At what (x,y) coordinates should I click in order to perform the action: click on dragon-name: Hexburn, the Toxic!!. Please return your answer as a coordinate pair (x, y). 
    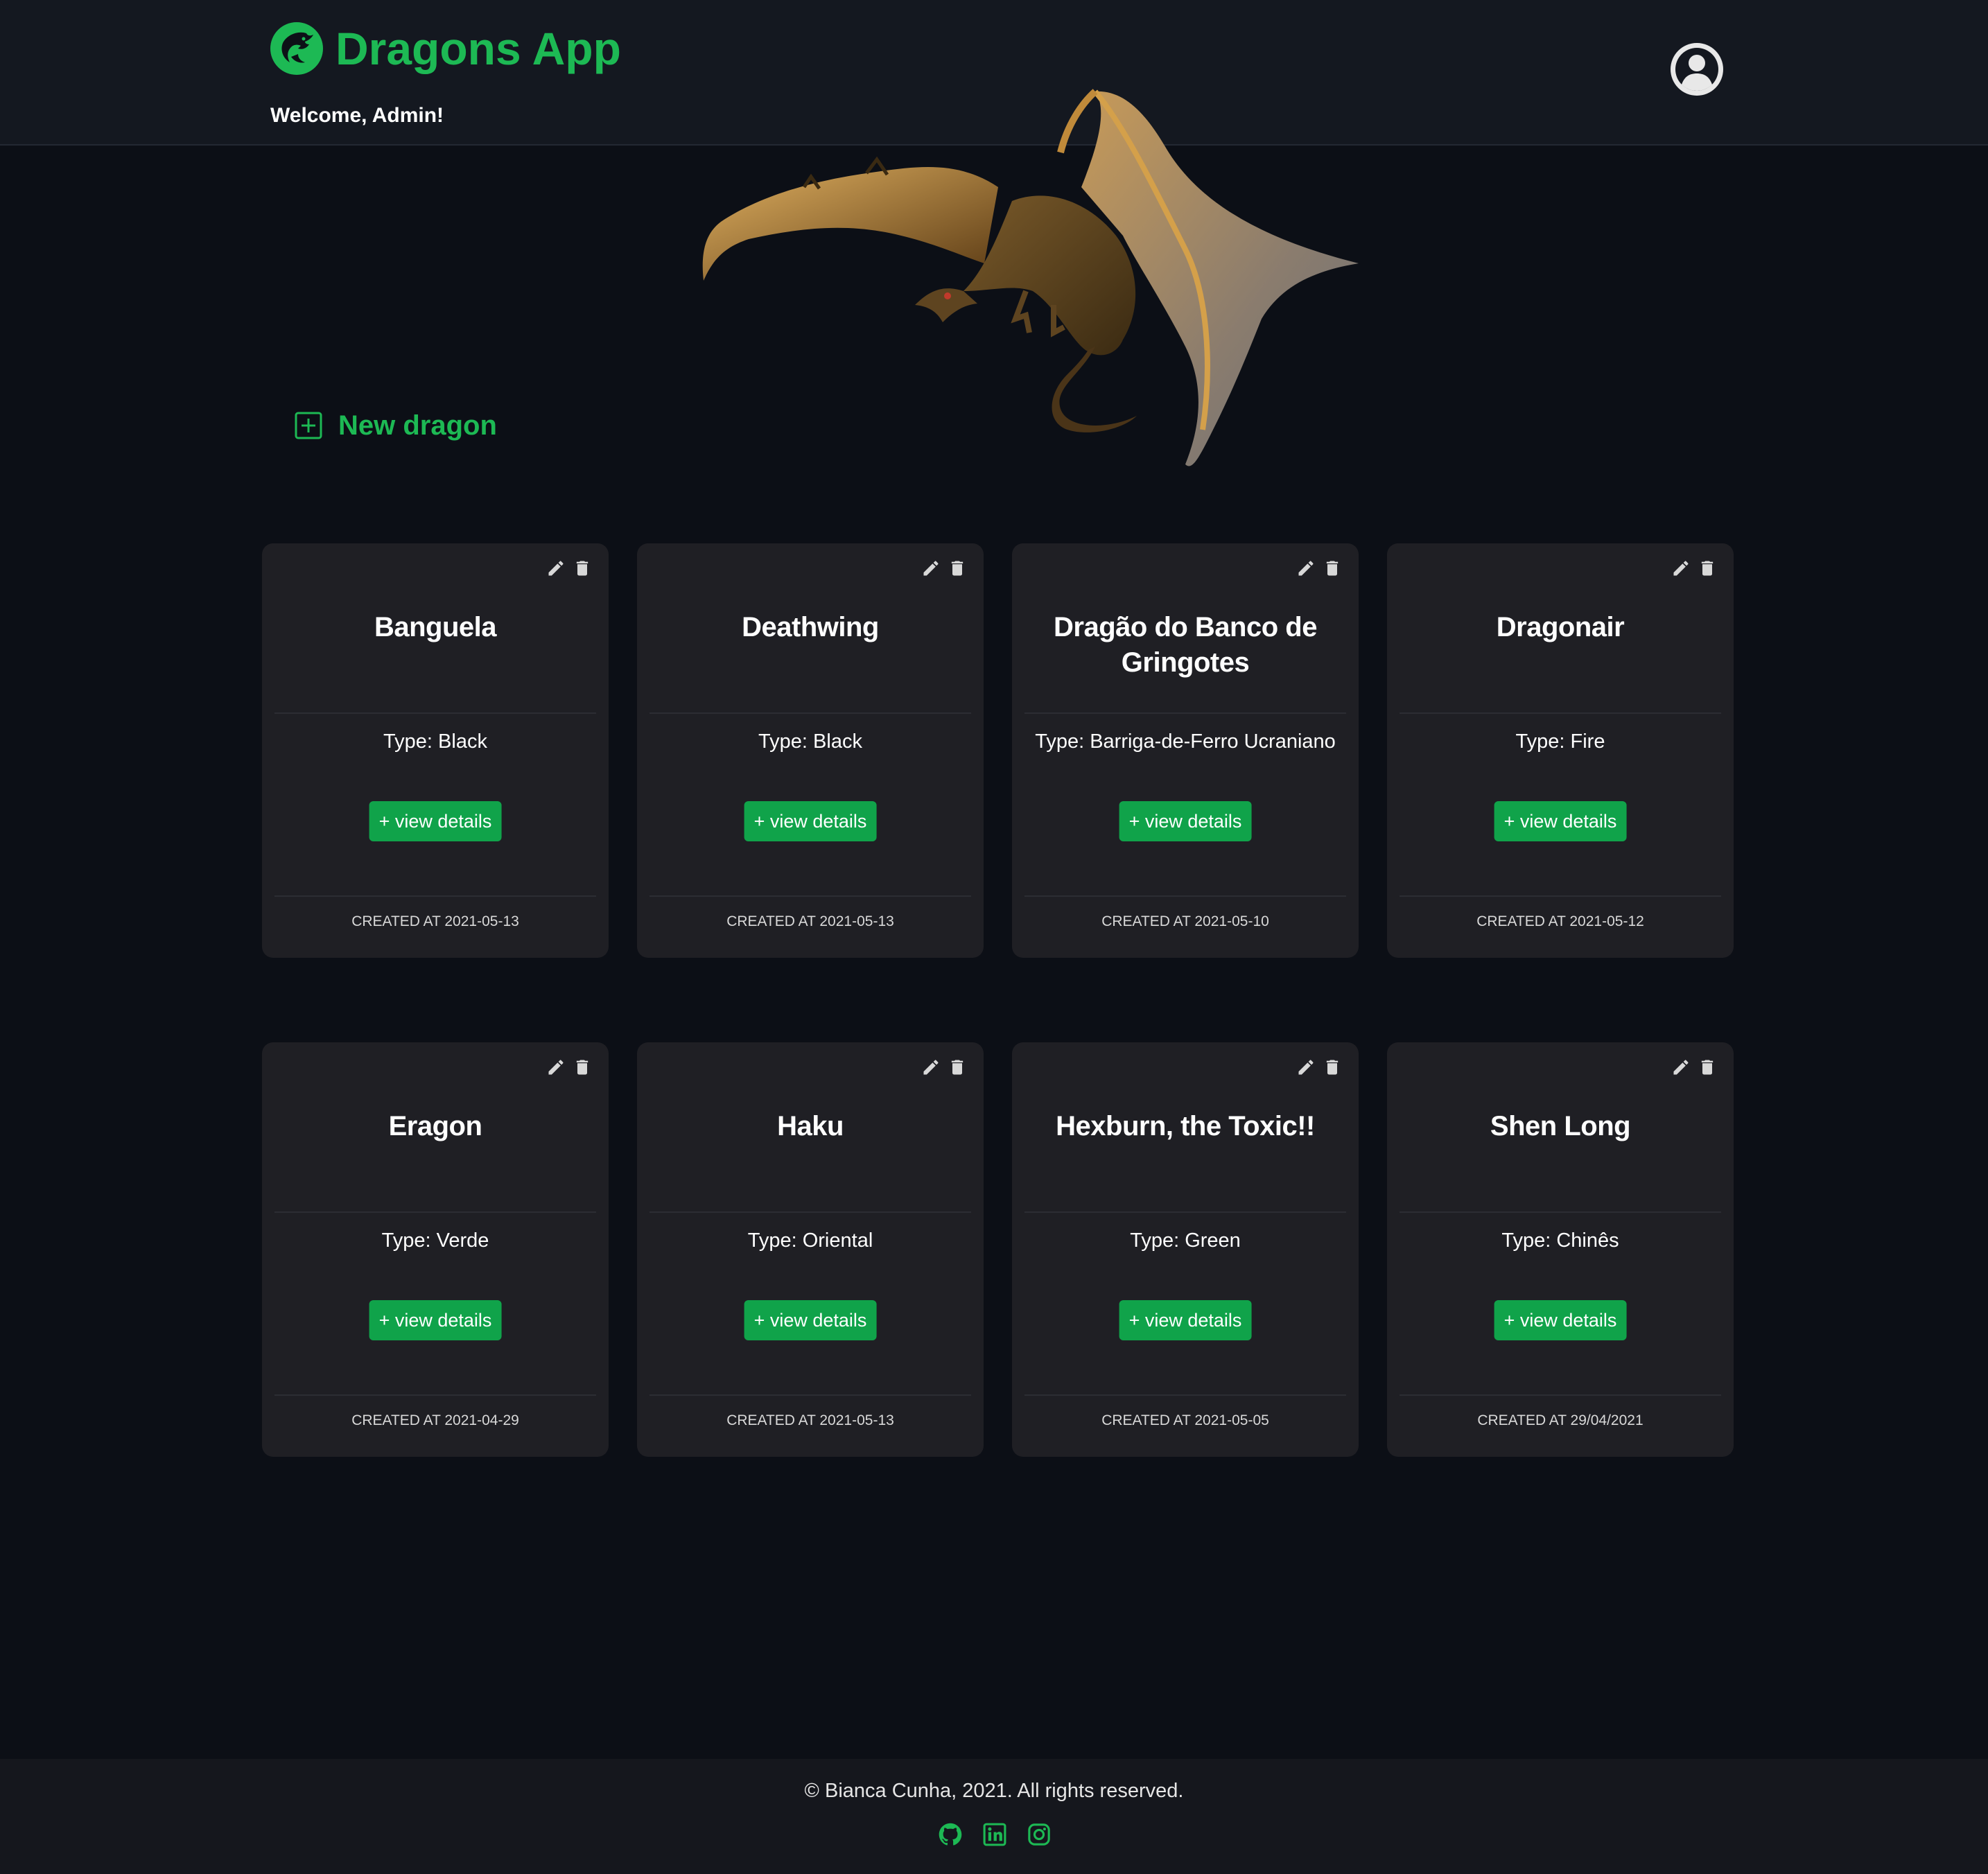
    Looking at the image, I should click on (1185, 1126).